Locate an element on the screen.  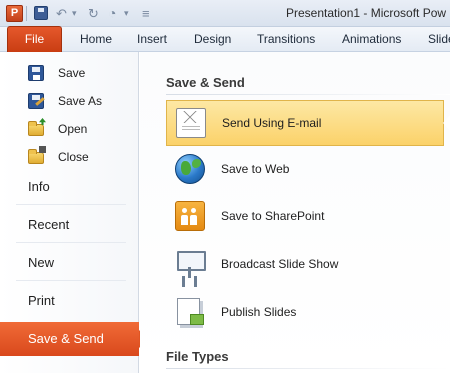
customize-qat-icon: ≡ is located at coordinates (146, 13).